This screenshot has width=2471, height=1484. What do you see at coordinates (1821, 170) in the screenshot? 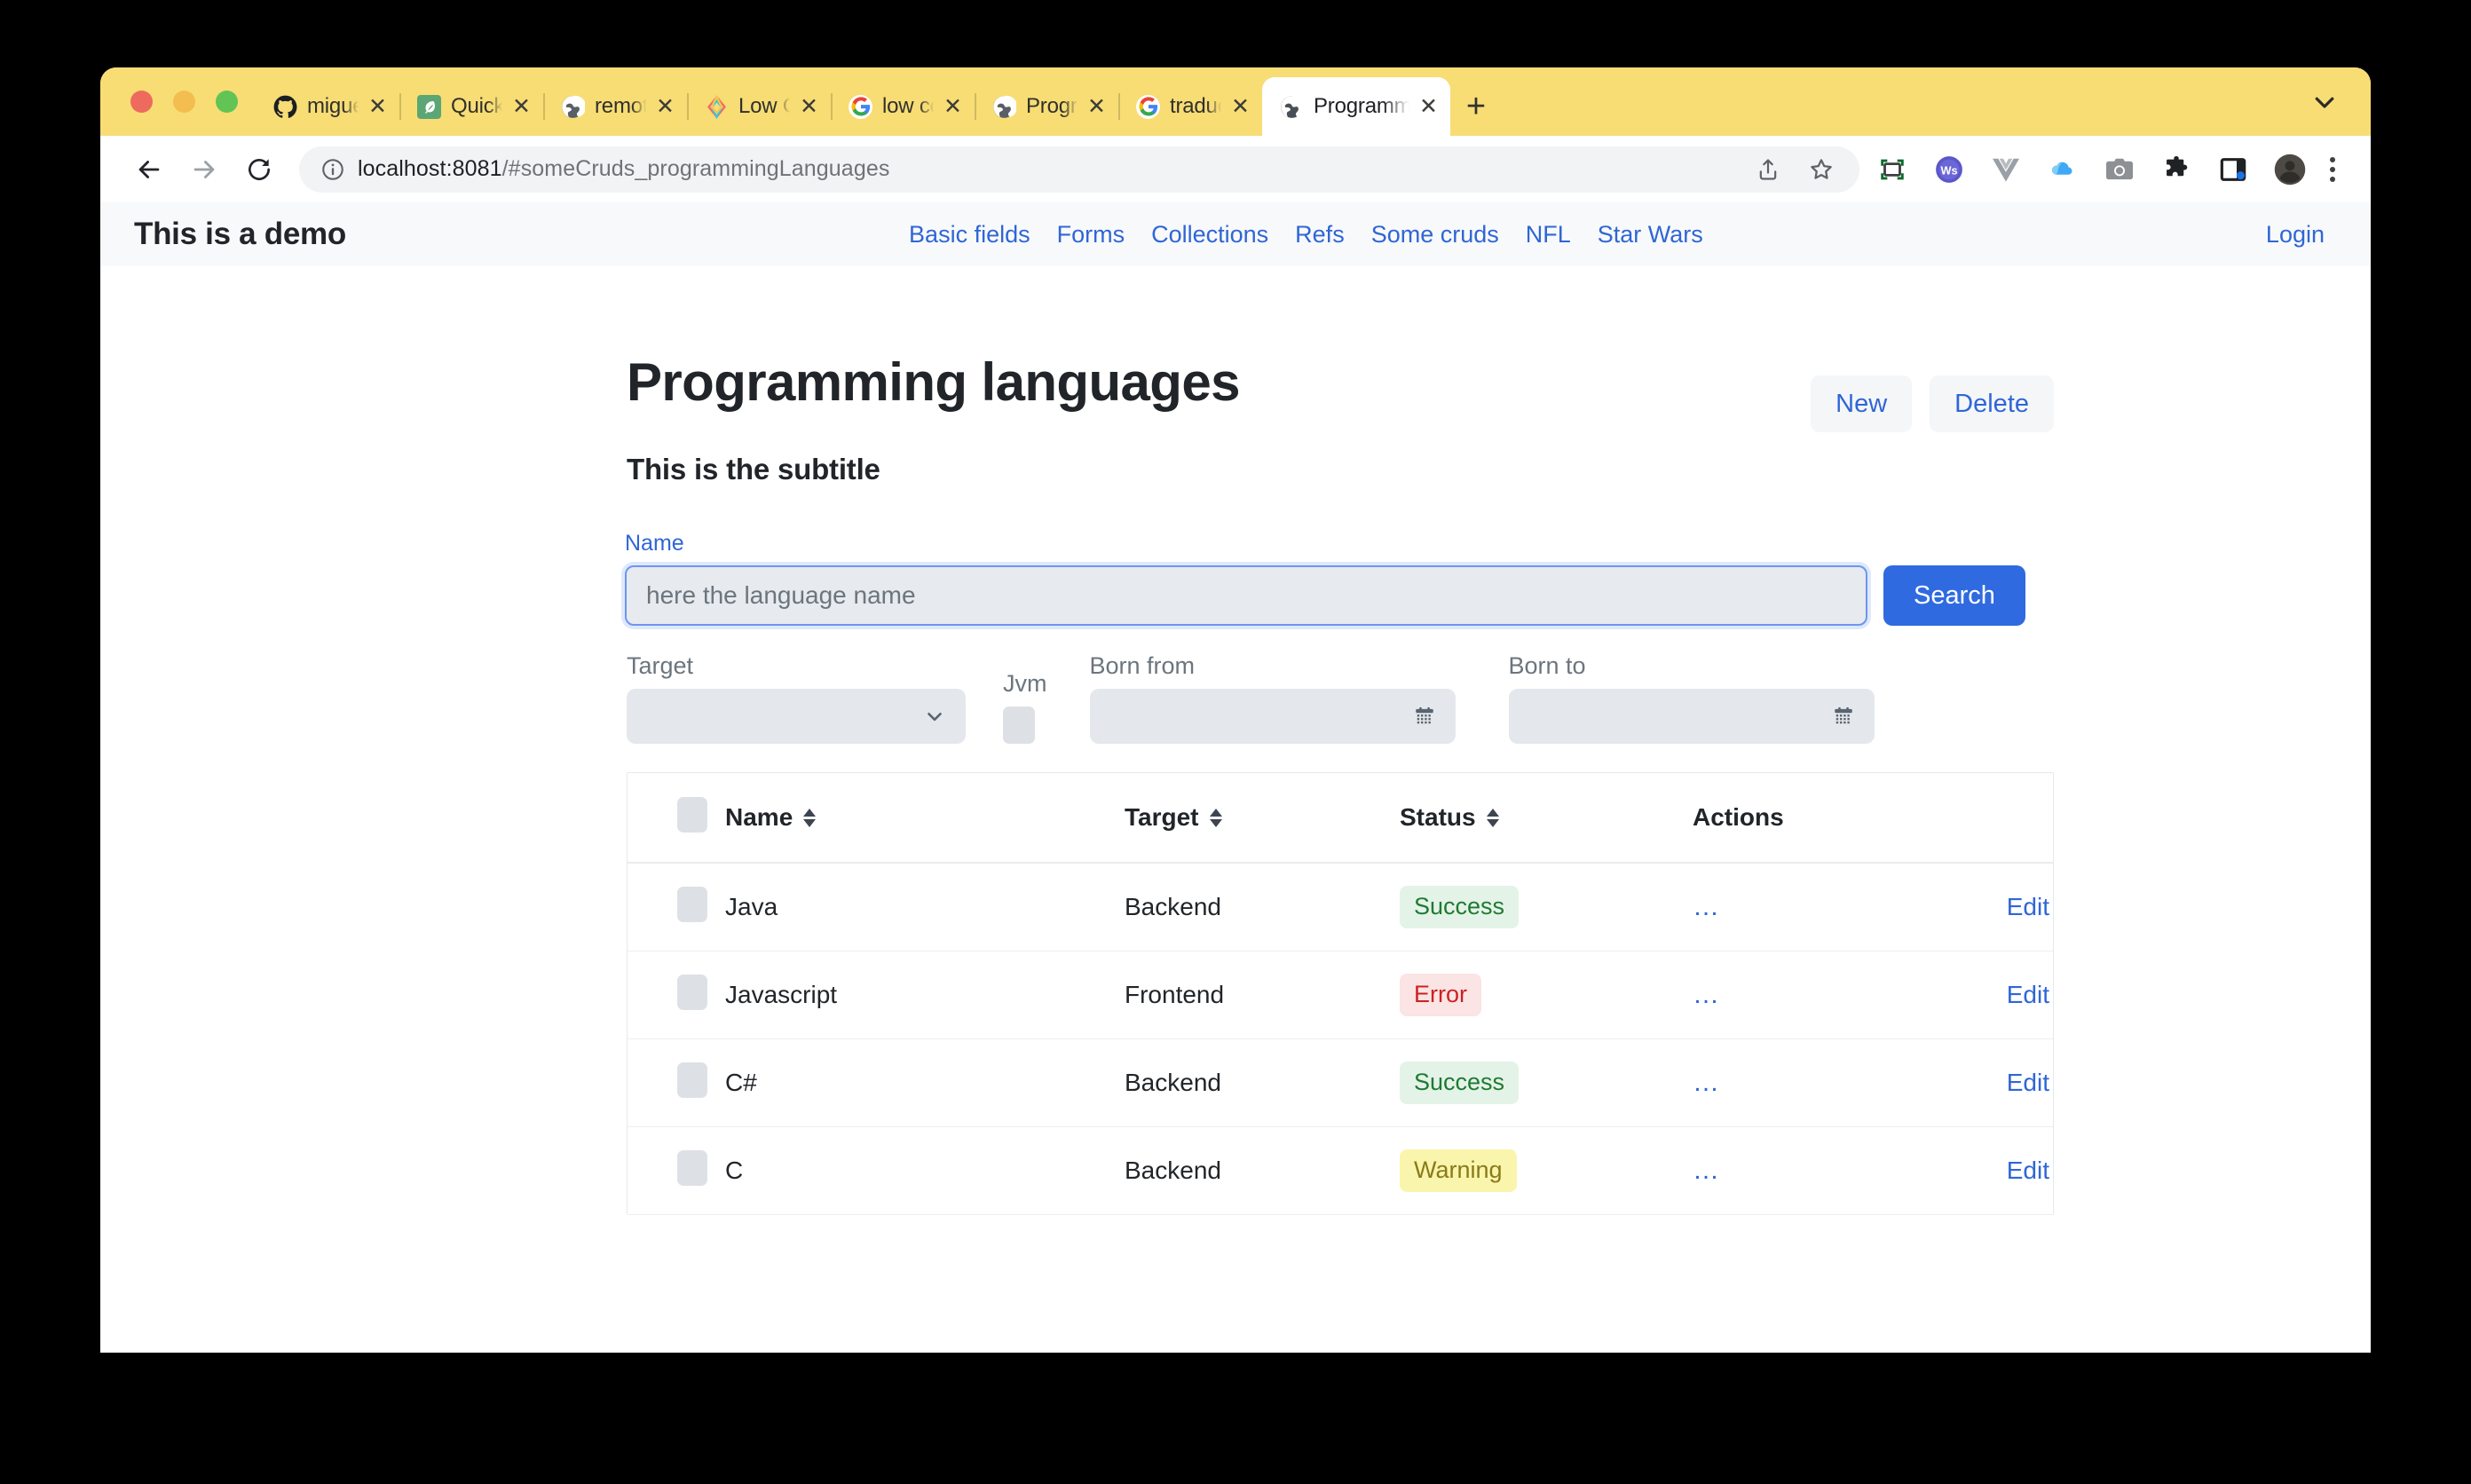
I see `bookmark-star-icon` at bounding box center [1821, 170].